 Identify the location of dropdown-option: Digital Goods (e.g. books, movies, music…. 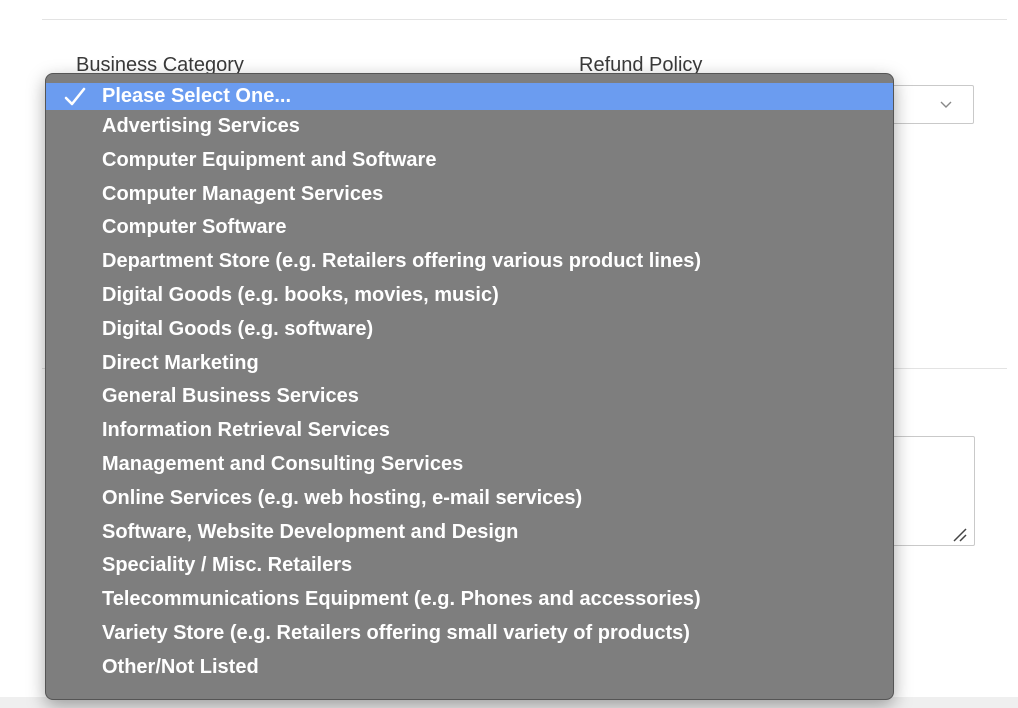
(469, 296).